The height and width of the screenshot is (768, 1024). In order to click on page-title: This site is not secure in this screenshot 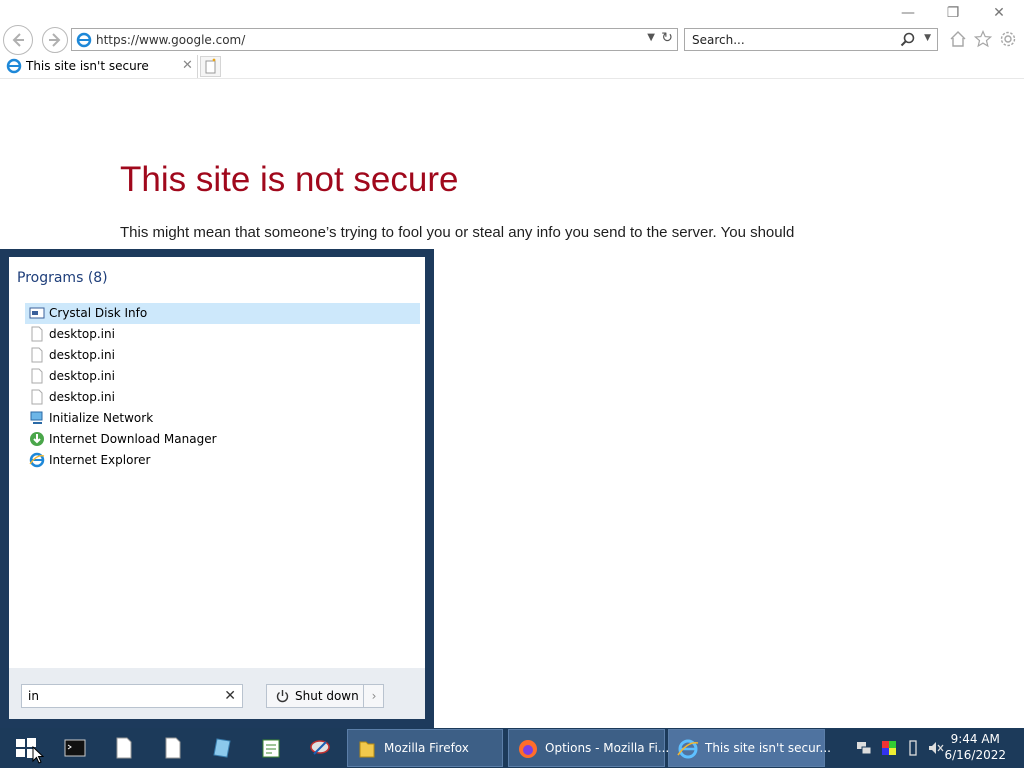, I will do `click(289, 179)`.